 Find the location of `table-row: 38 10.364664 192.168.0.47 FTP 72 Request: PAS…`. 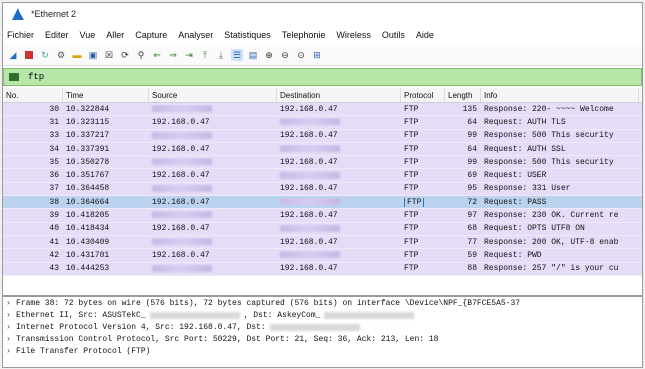

table-row: 38 10.364664 192.168.0.47 FTP 72 Request: PAS… is located at coordinates (322, 203).